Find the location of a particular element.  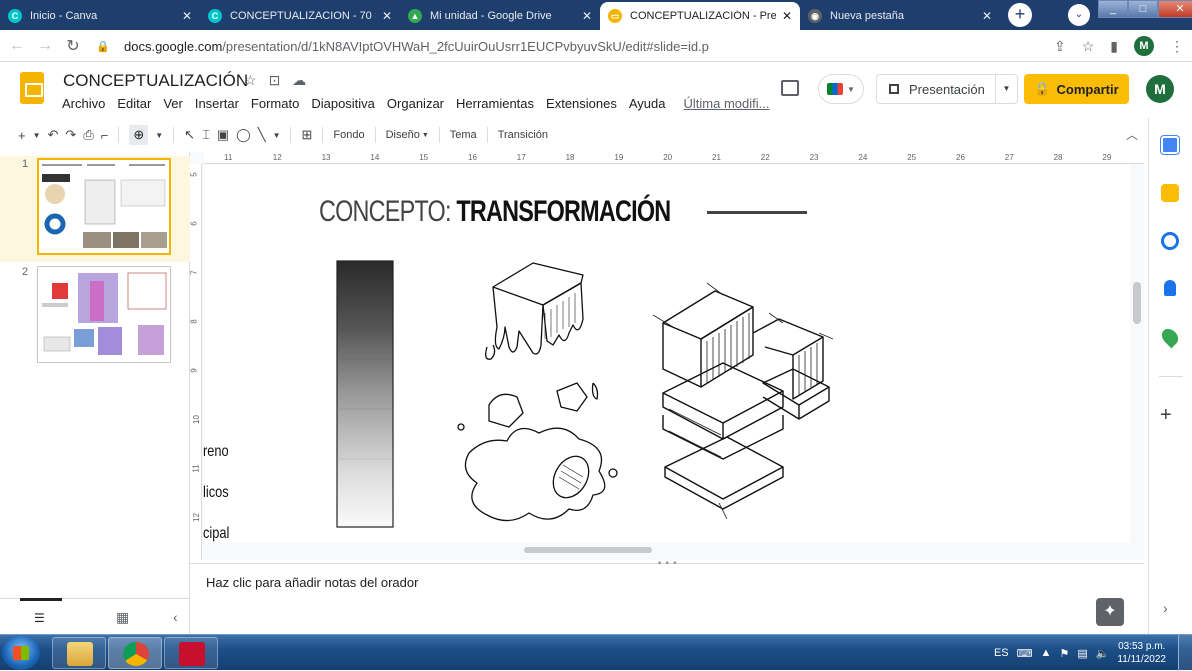

layout-dropdown-icon: ▼ is located at coordinates (425, 135).